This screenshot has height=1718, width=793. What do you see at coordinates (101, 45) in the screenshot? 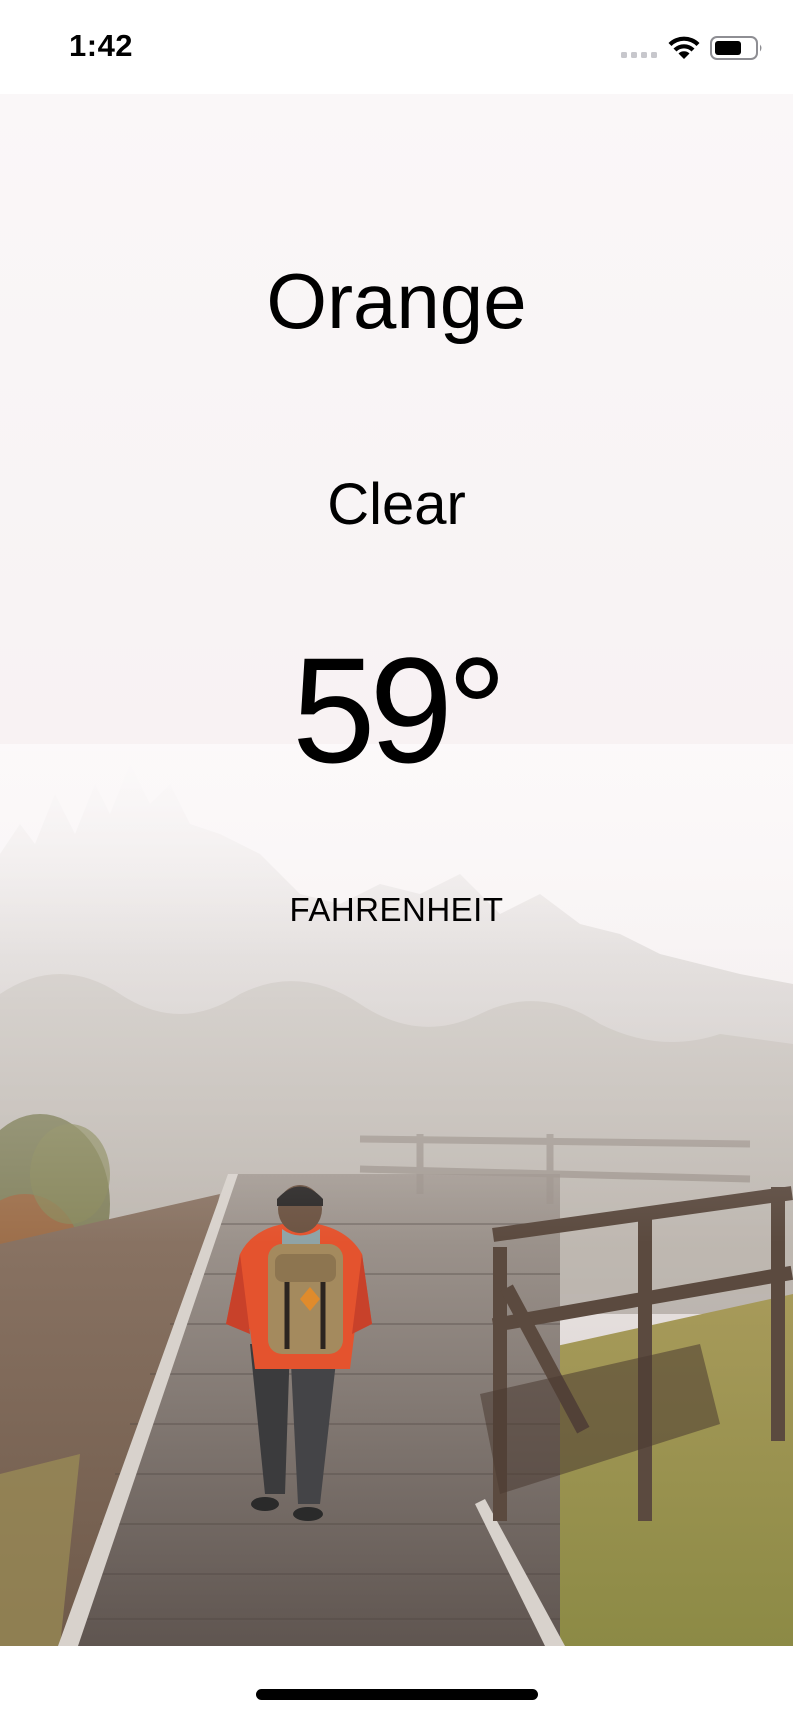
I see `status-time: 1:42` at bounding box center [101, 45].